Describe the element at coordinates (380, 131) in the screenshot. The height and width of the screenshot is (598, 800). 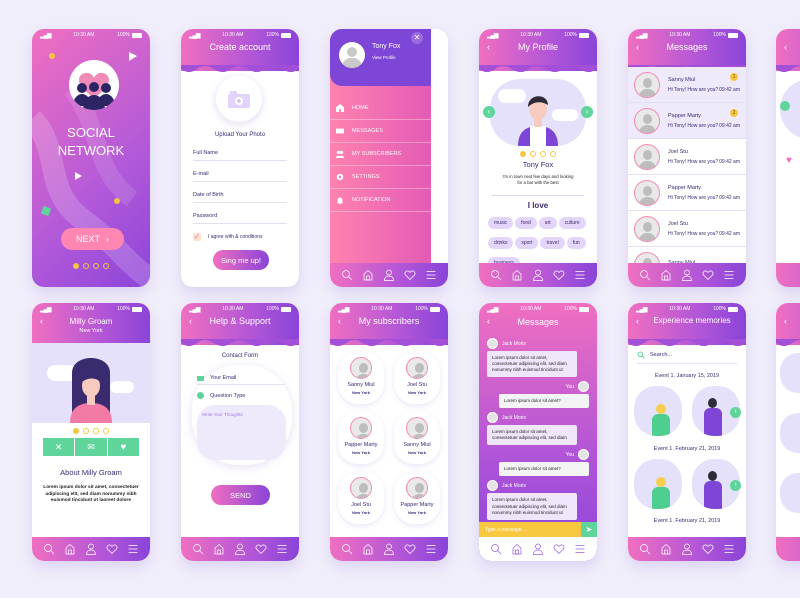
I see `menu-item-messages: MESSAGES` at that location.